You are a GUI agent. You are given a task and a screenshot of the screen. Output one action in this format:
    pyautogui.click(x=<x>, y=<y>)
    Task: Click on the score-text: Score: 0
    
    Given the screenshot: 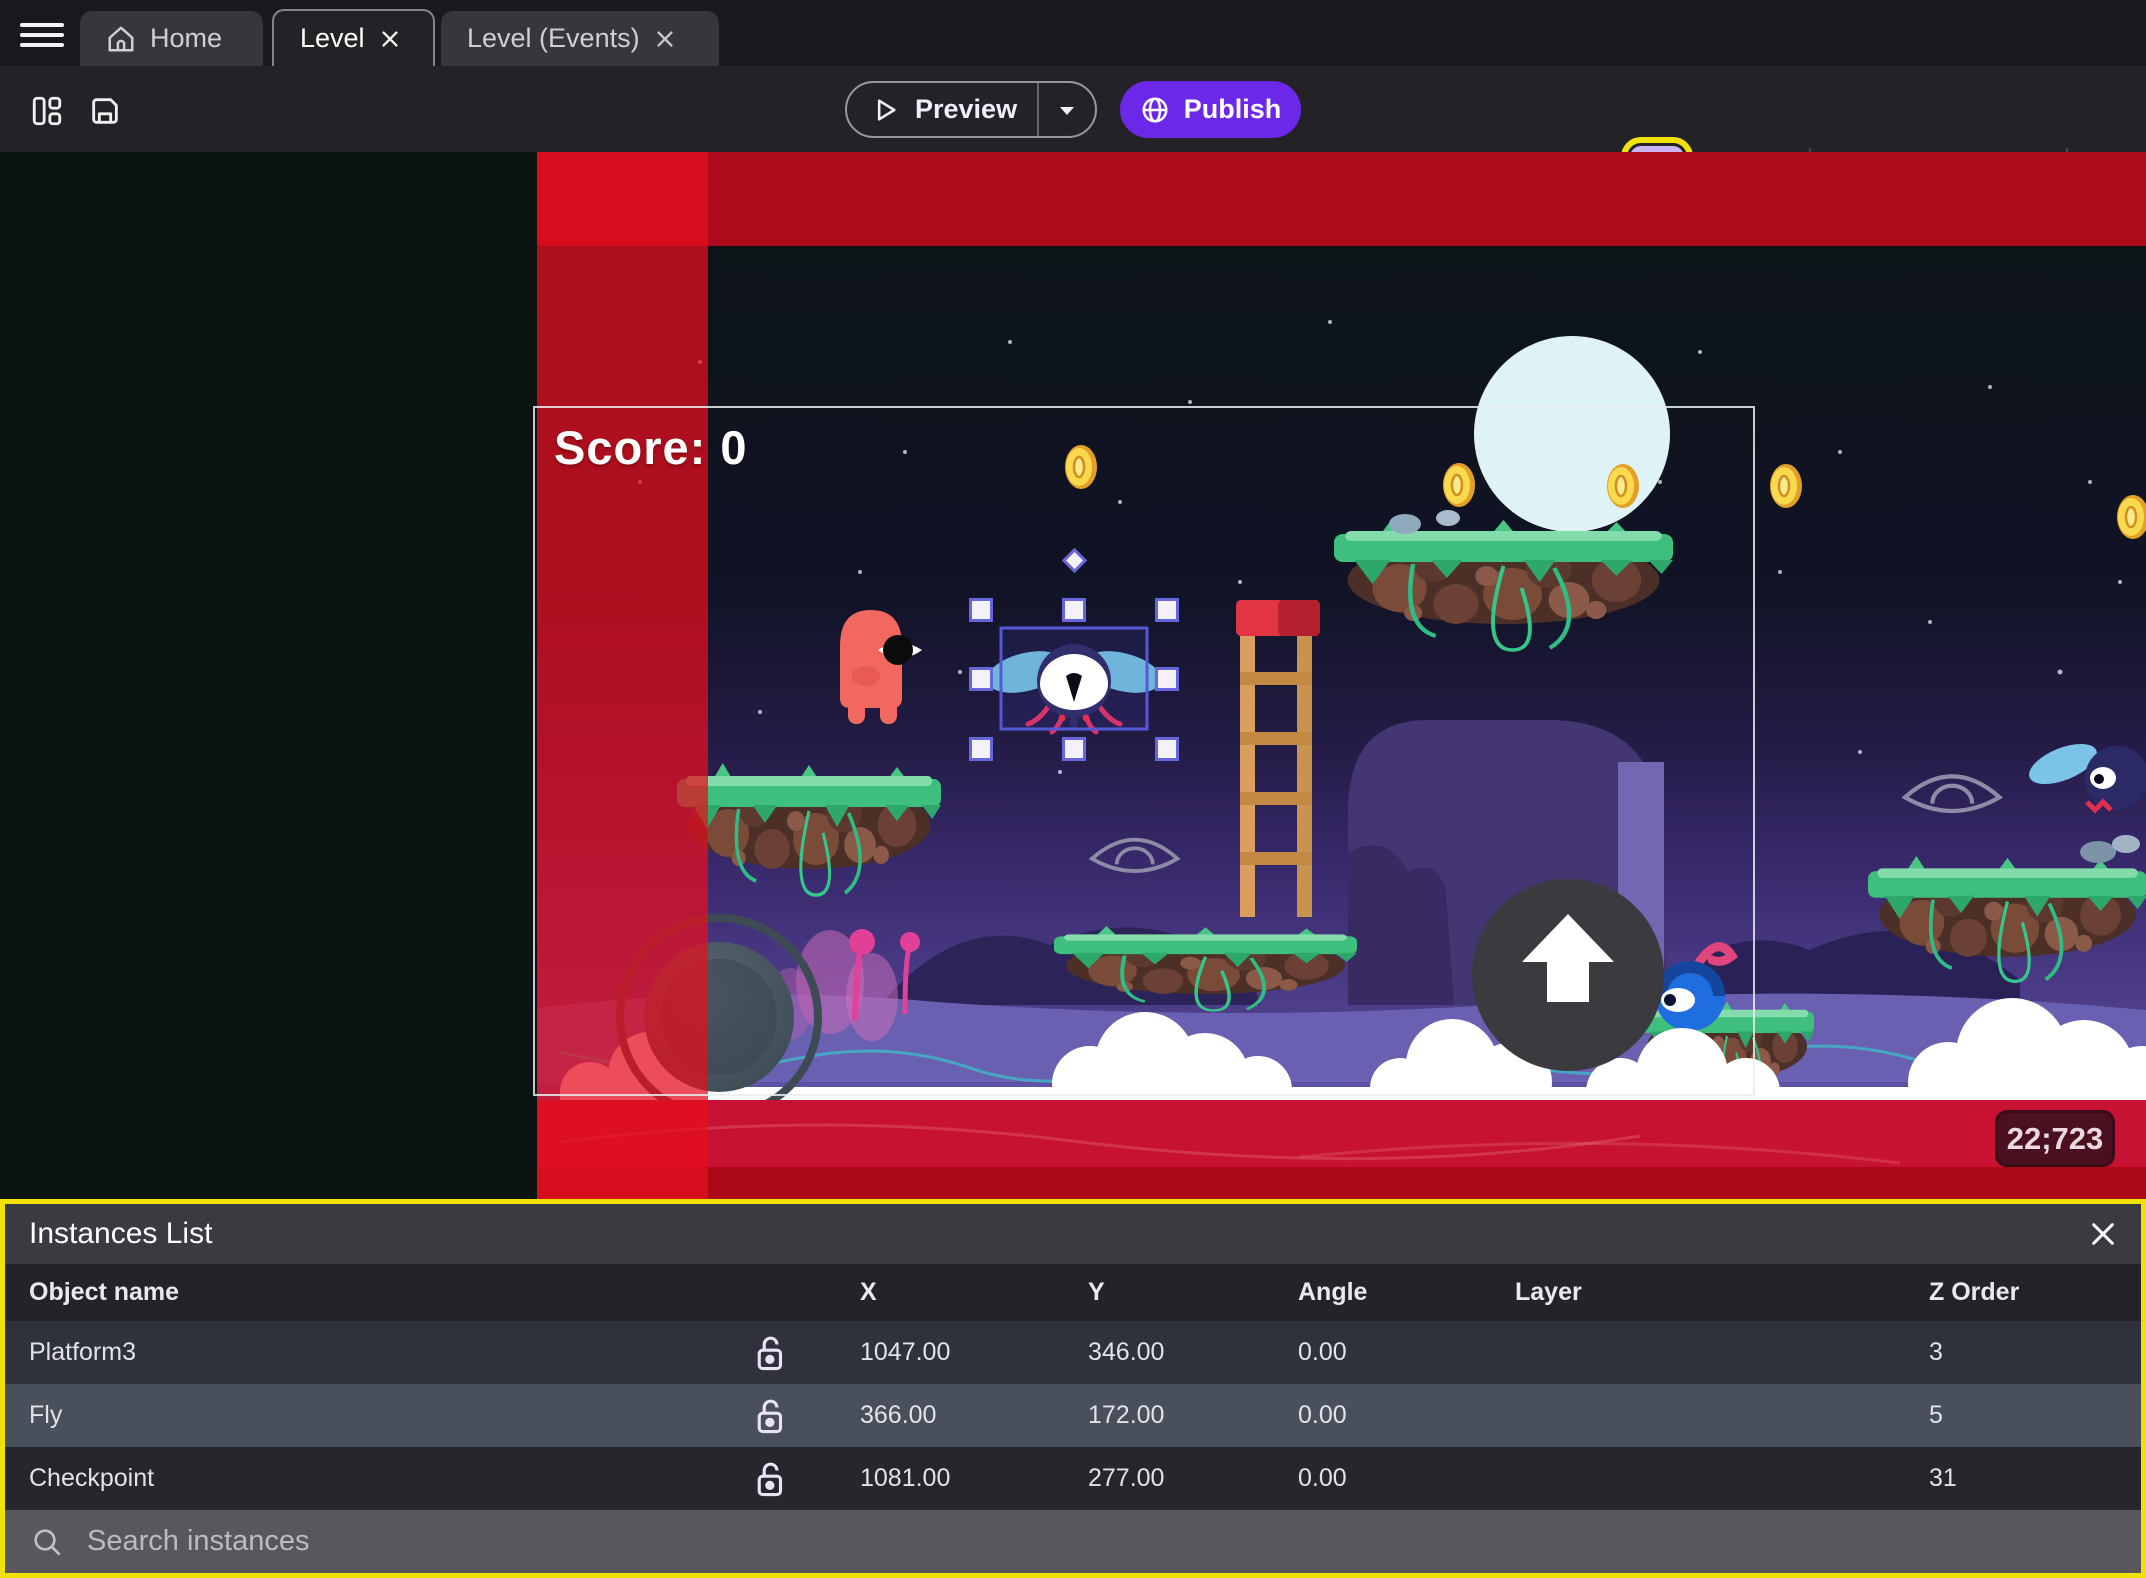 What is the action you would take?
    pyautogui.click(x=651, y=447)
    